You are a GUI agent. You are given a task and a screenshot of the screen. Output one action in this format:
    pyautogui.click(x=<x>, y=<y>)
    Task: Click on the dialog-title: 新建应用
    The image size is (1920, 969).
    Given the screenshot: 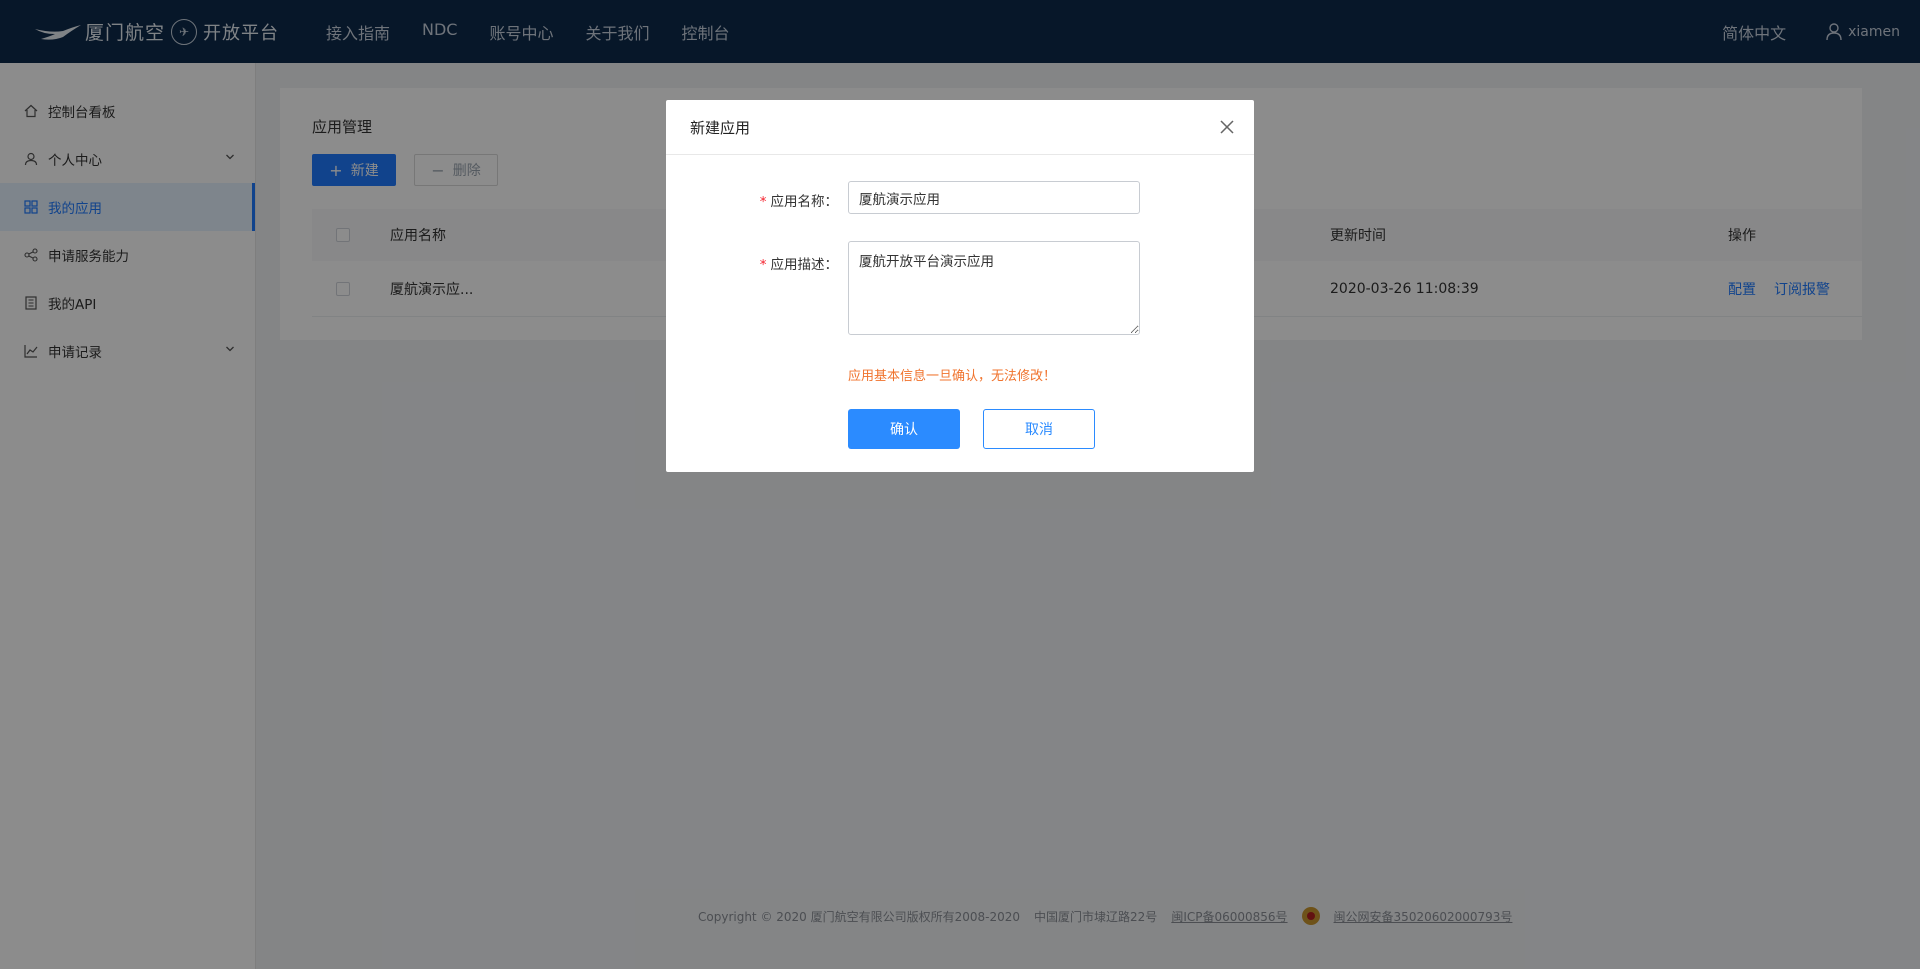 What is the action you would take?
    pyautogui.click(x=720, y=127)
    